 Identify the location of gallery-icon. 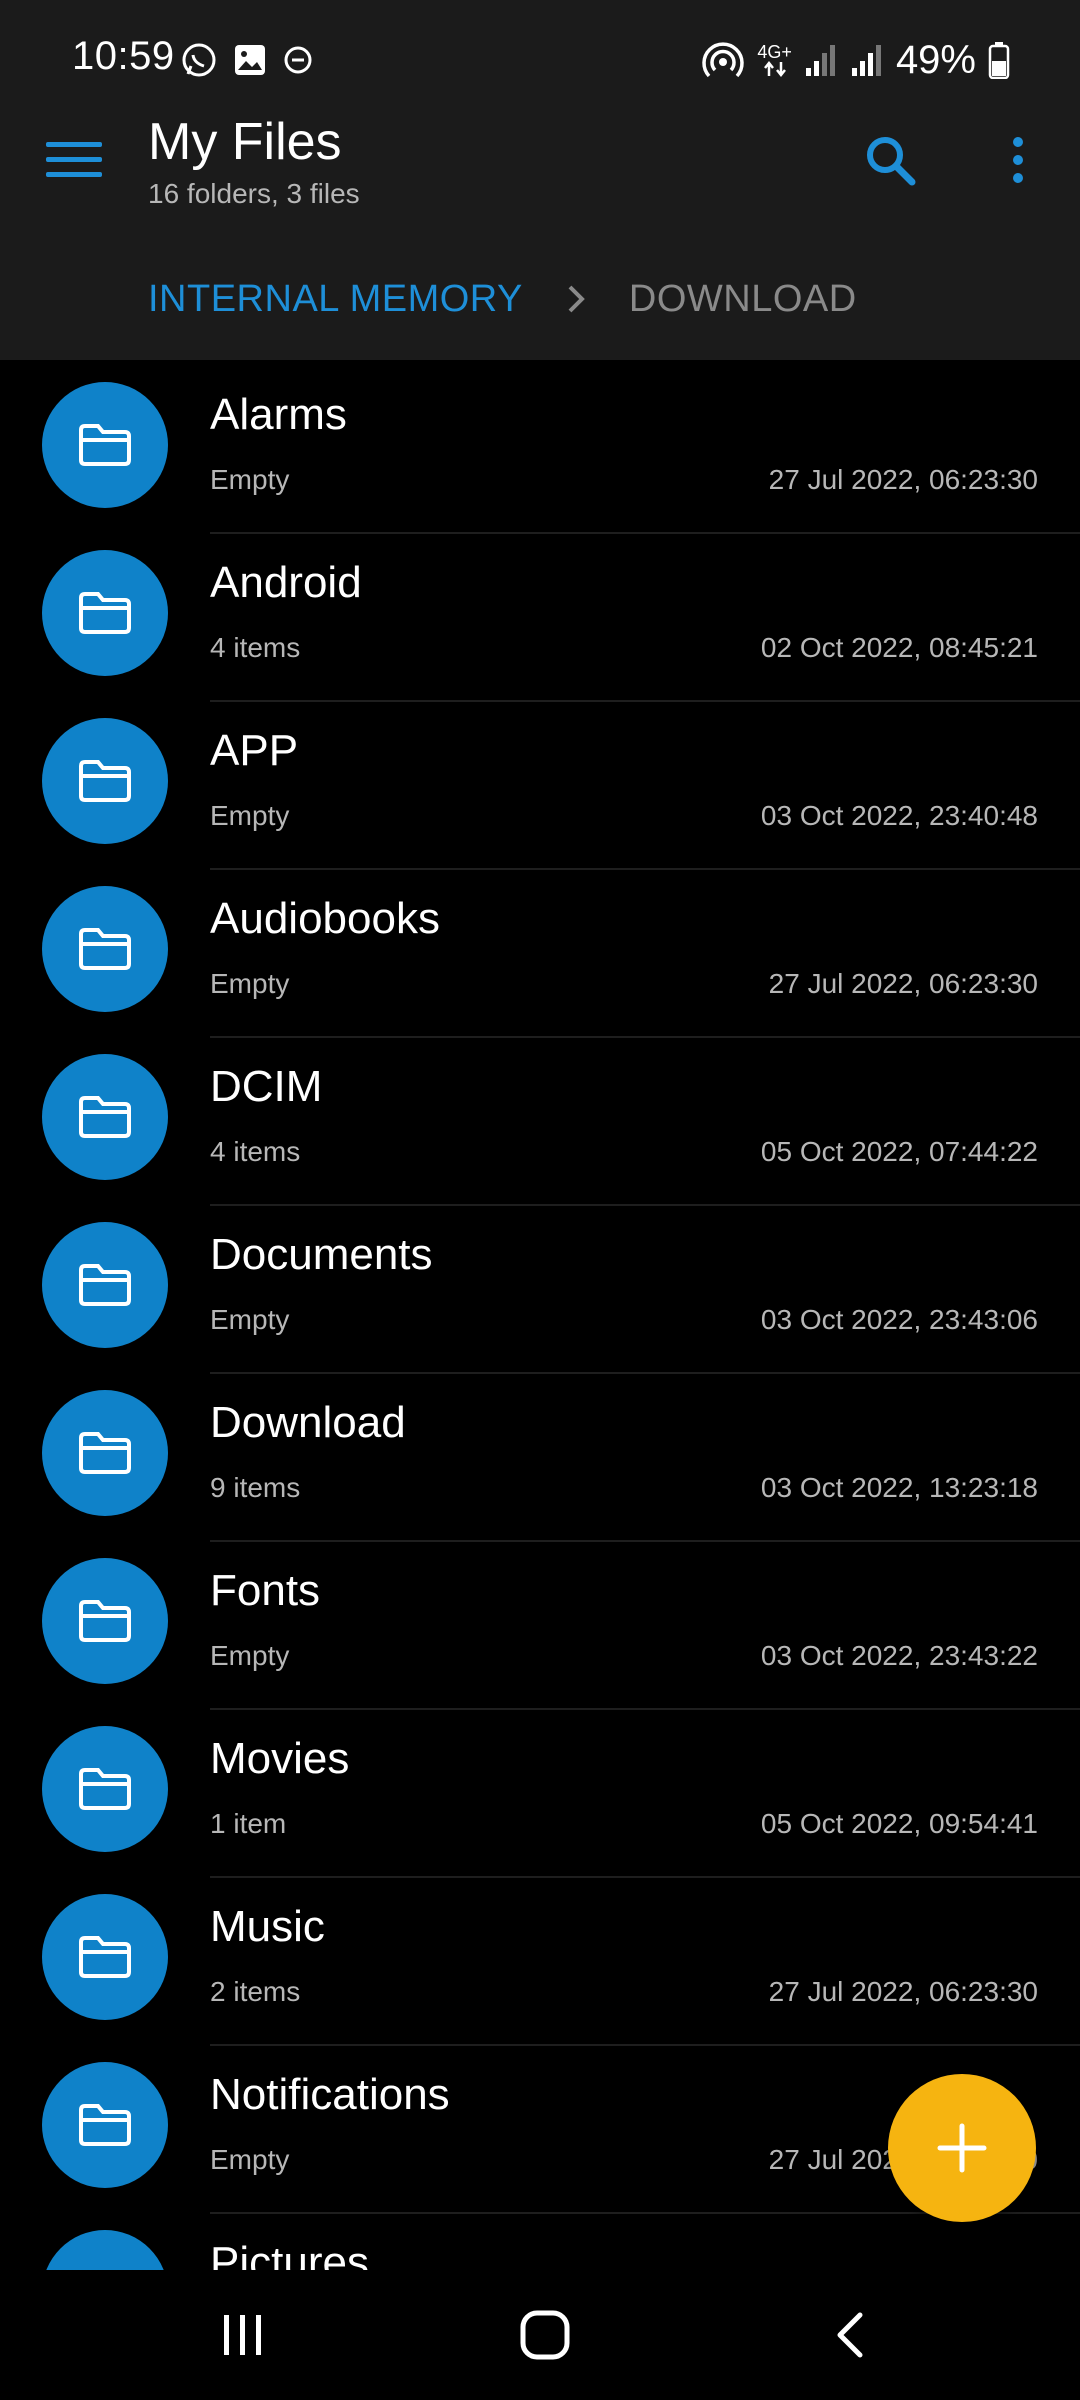
(250, 60).